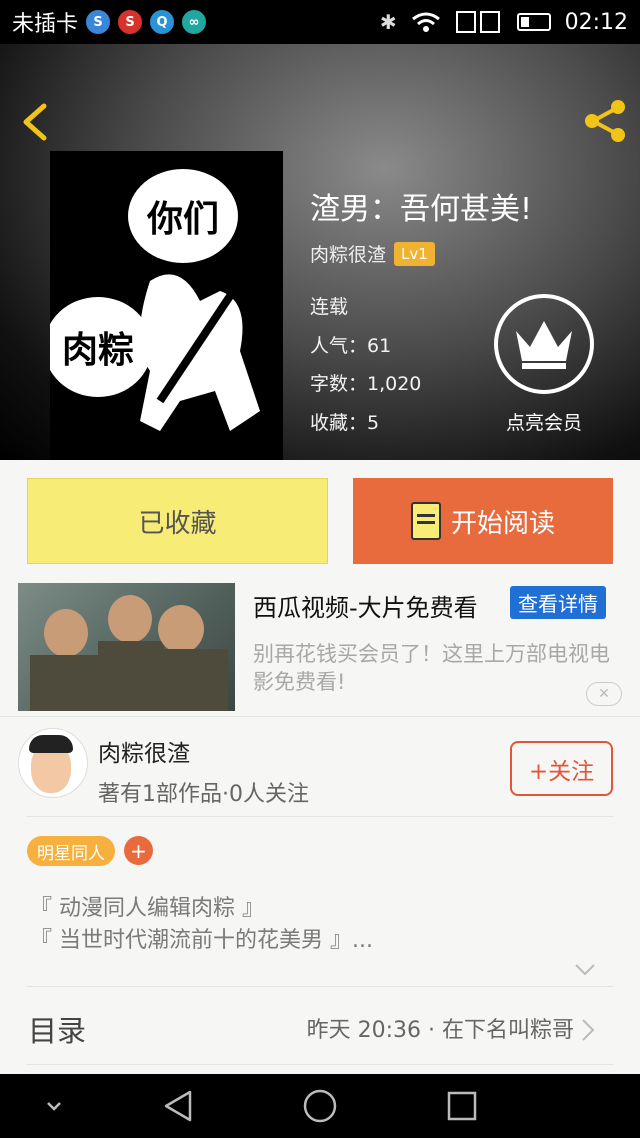 This screenshot has width=640, height=1138. I want to click on wifi-icon, so click(425, 22).